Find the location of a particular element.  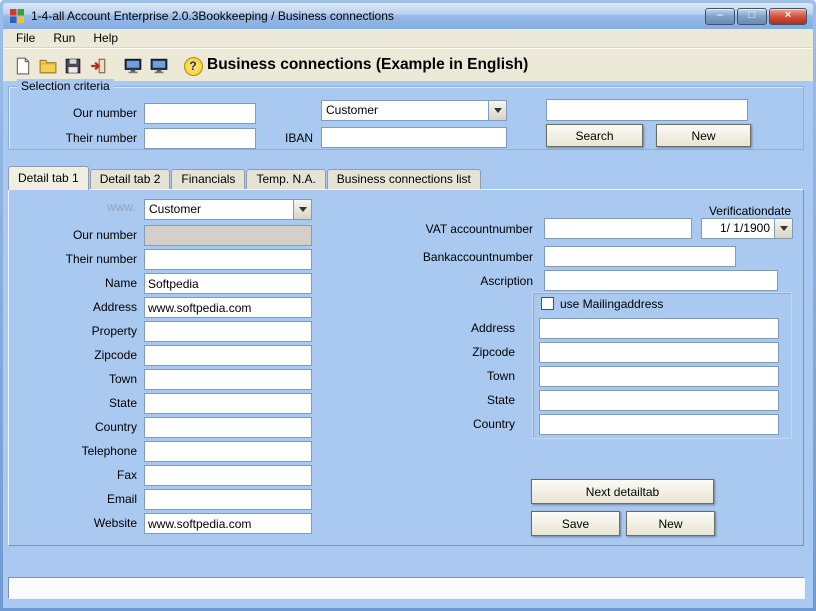

vat-accountnumber-input is located at coordinates (618, 228).